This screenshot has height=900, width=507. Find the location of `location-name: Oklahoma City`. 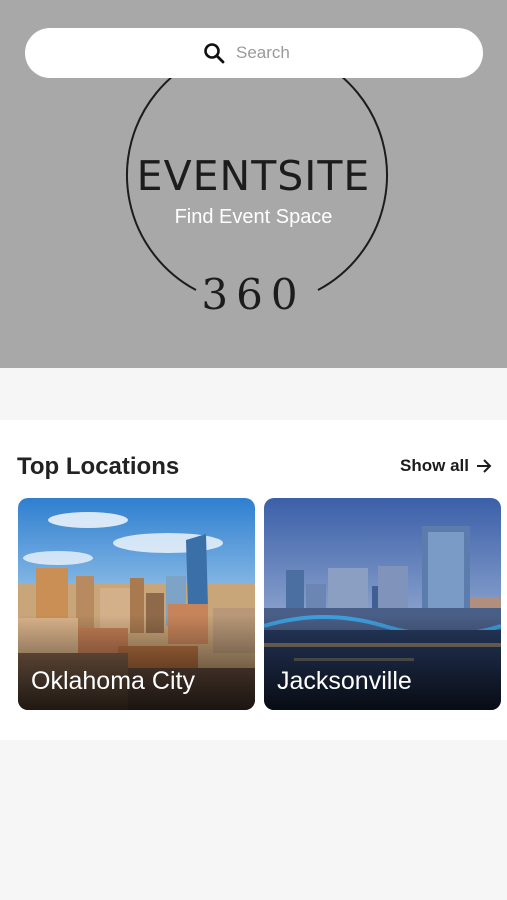

location-name: Oklahoma City is located at coordinates (113, 681).